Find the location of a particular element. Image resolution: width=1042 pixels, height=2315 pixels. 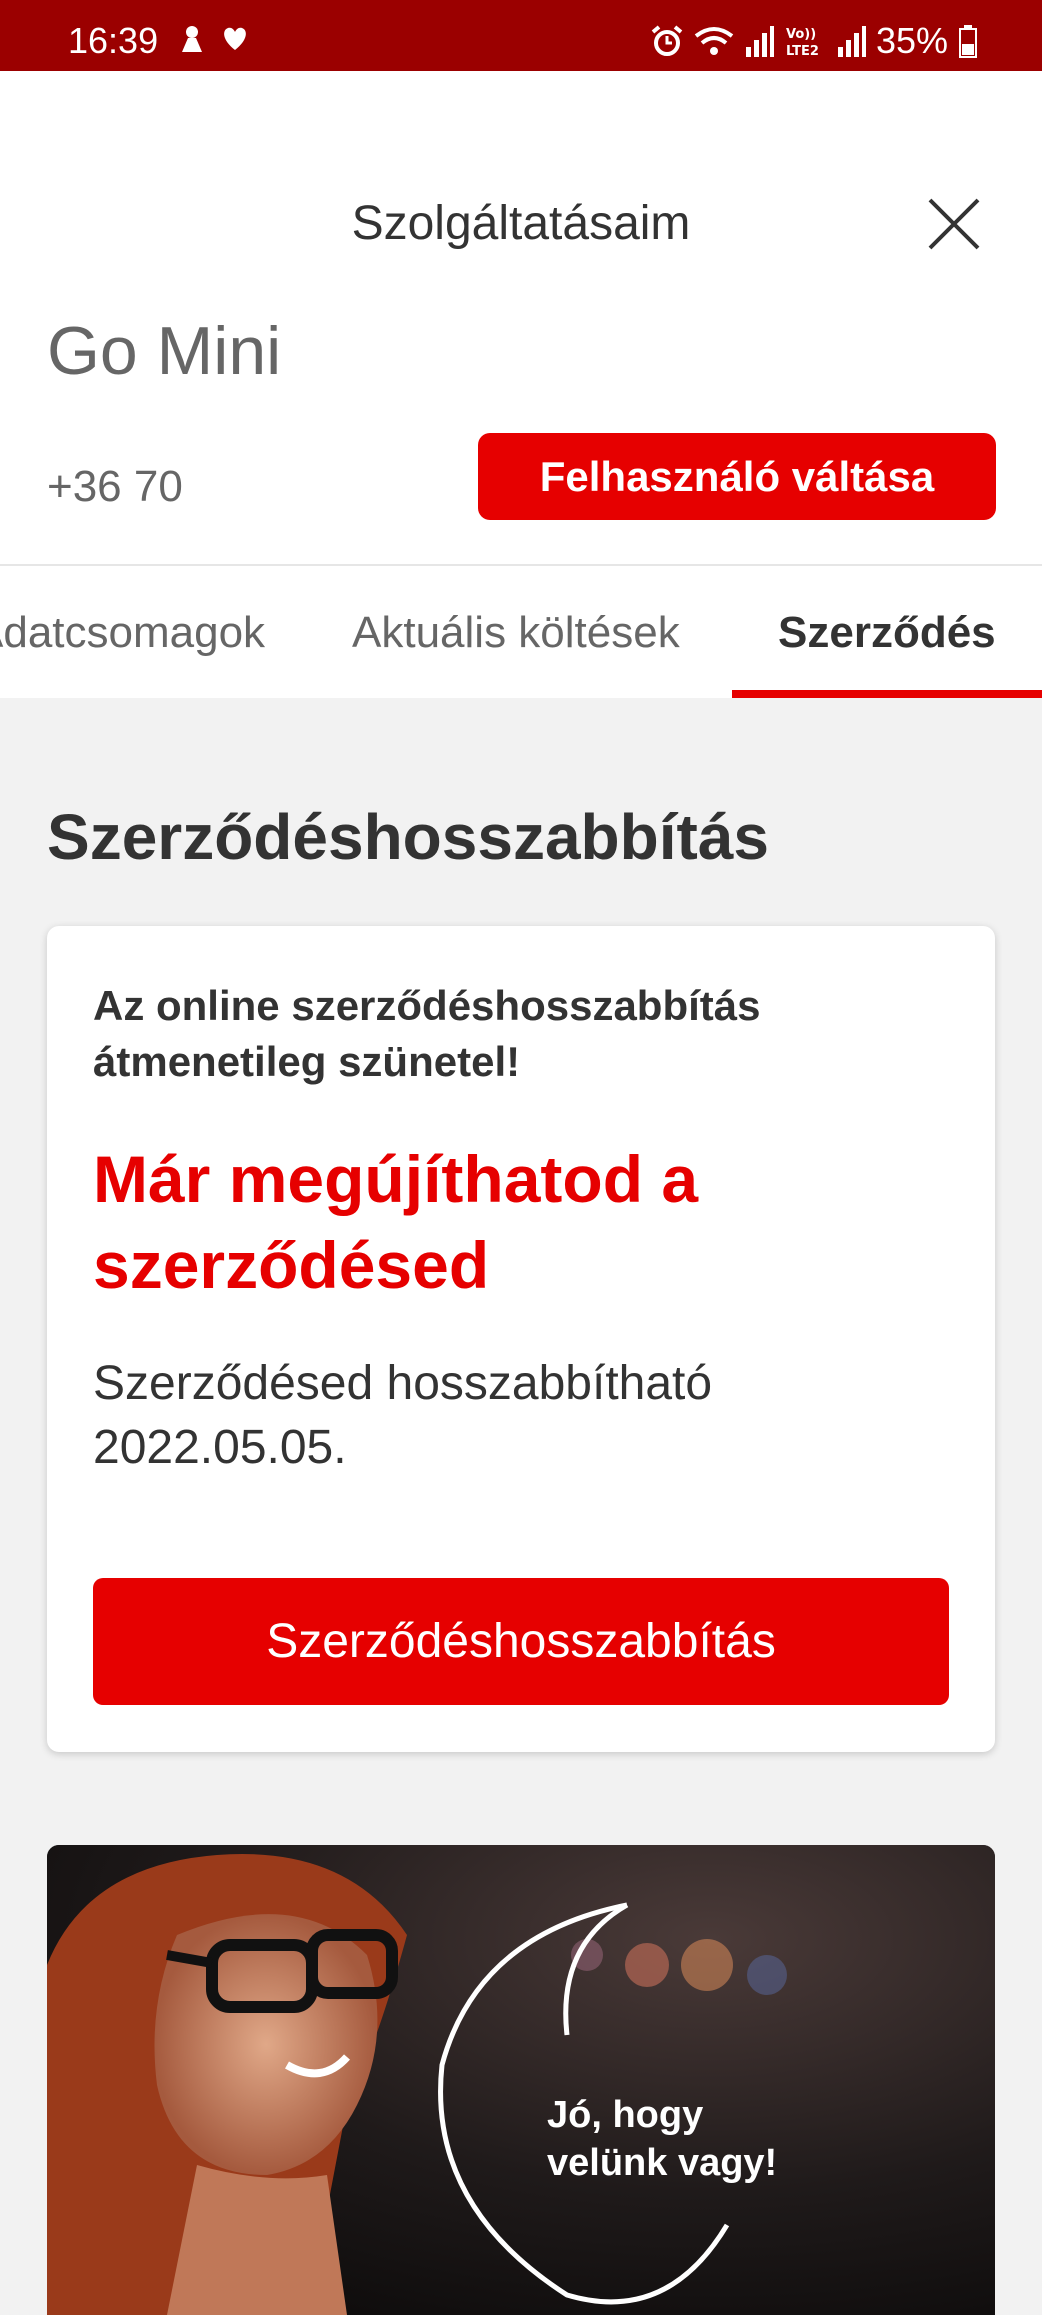

switch-user-button: Felhasználó váltása is located at coordinates (737, 476).